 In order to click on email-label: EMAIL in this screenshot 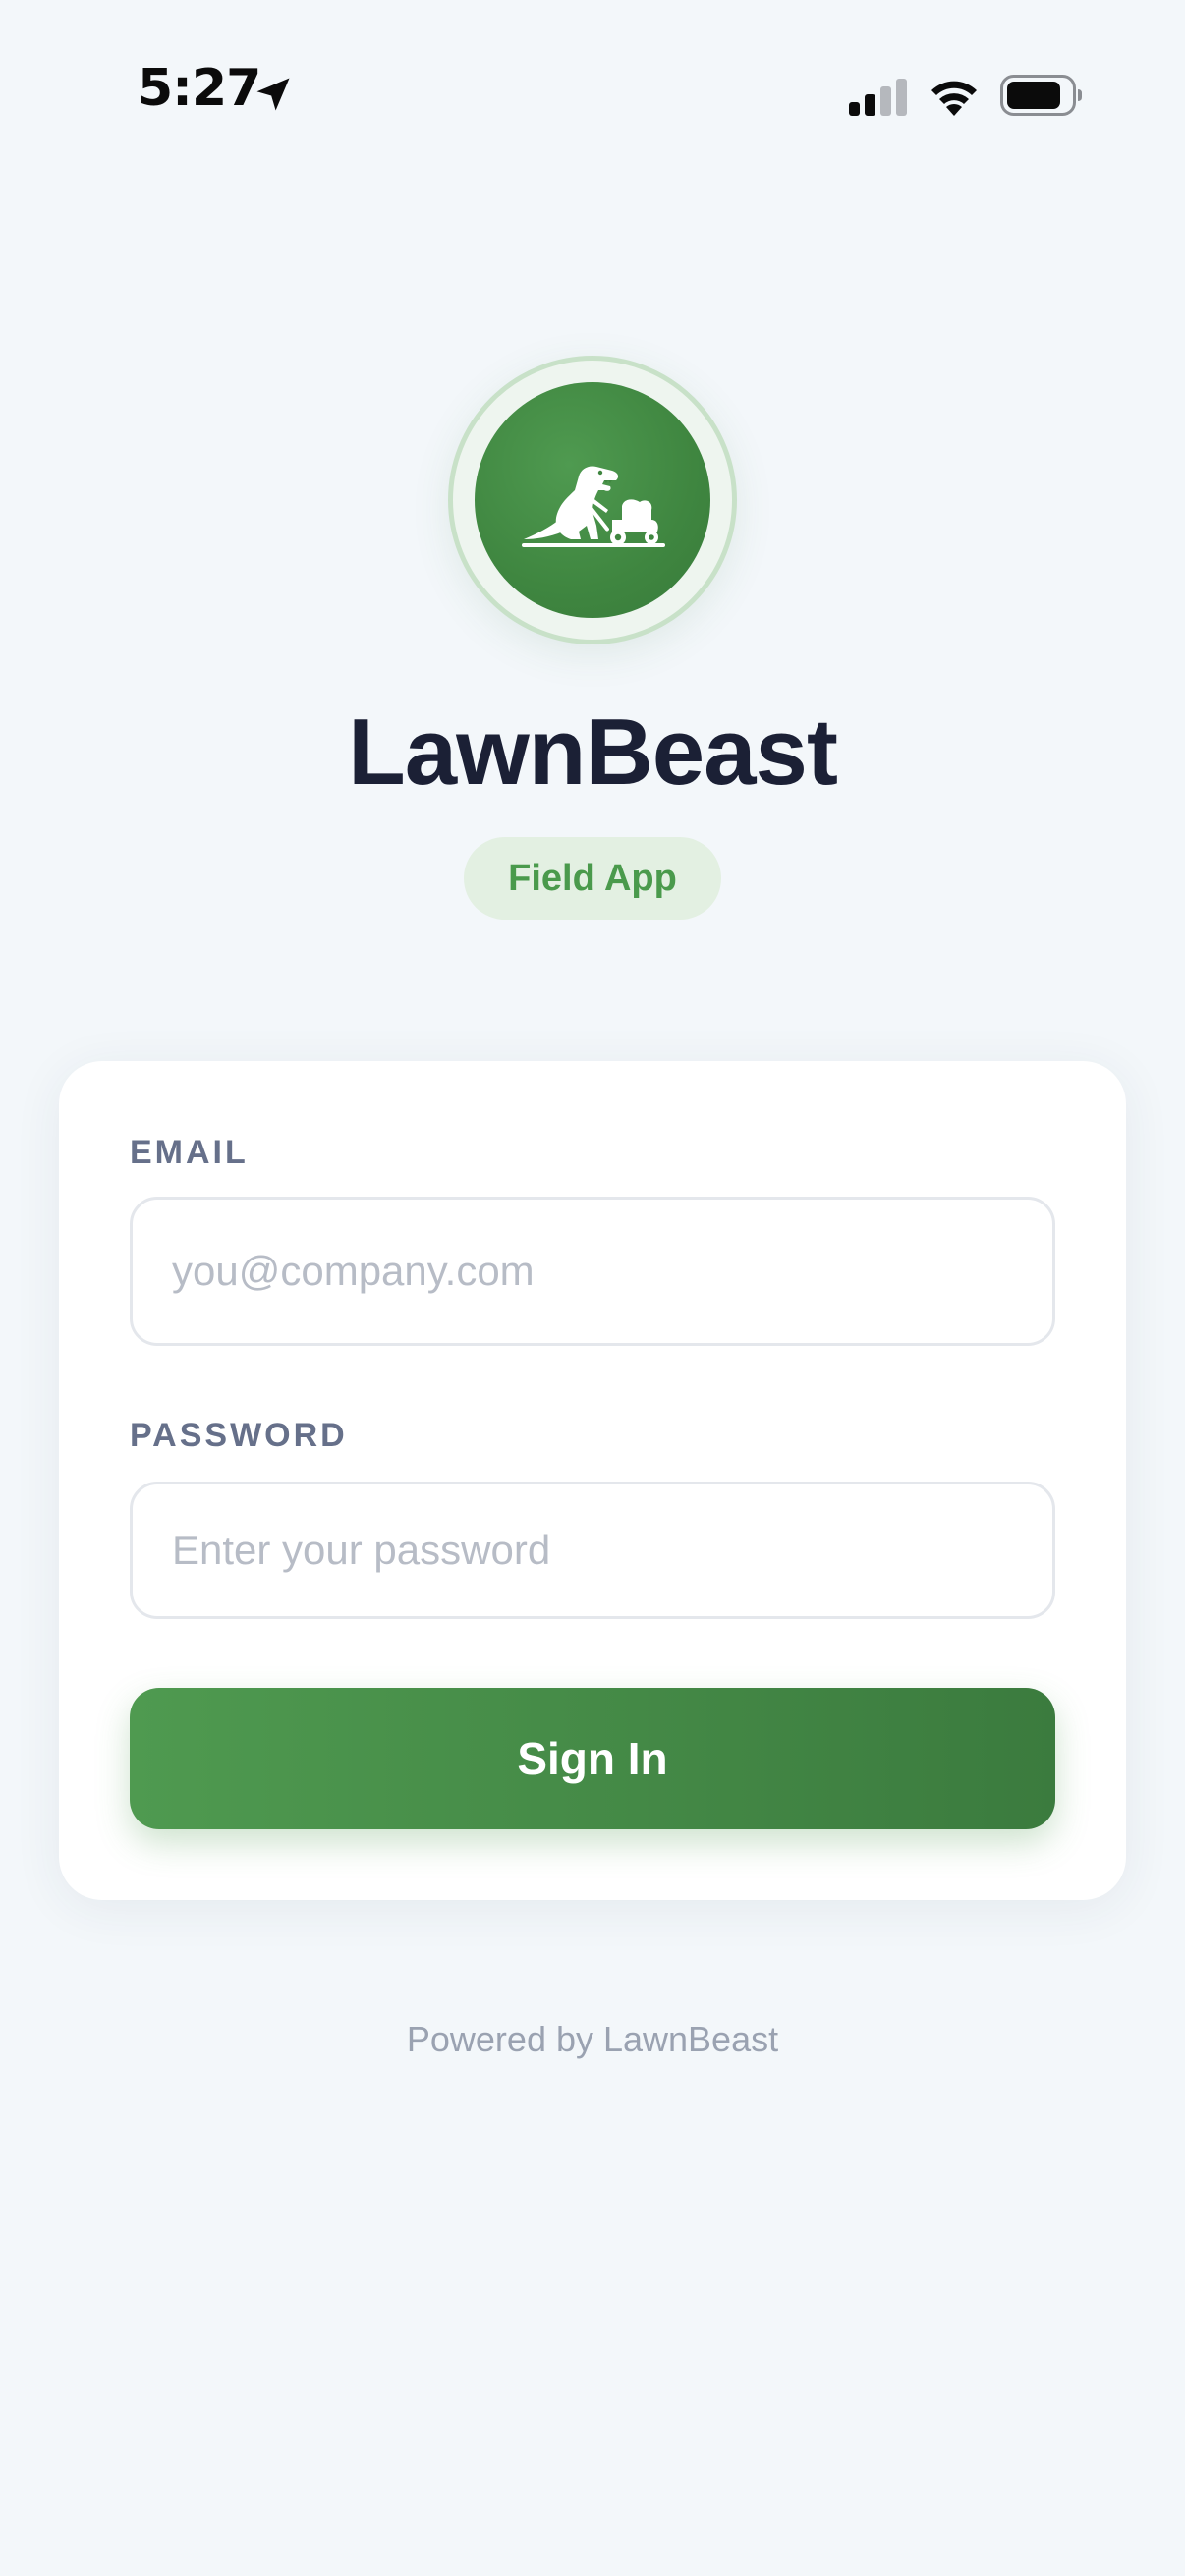, I will do `click(190, 1152)`.